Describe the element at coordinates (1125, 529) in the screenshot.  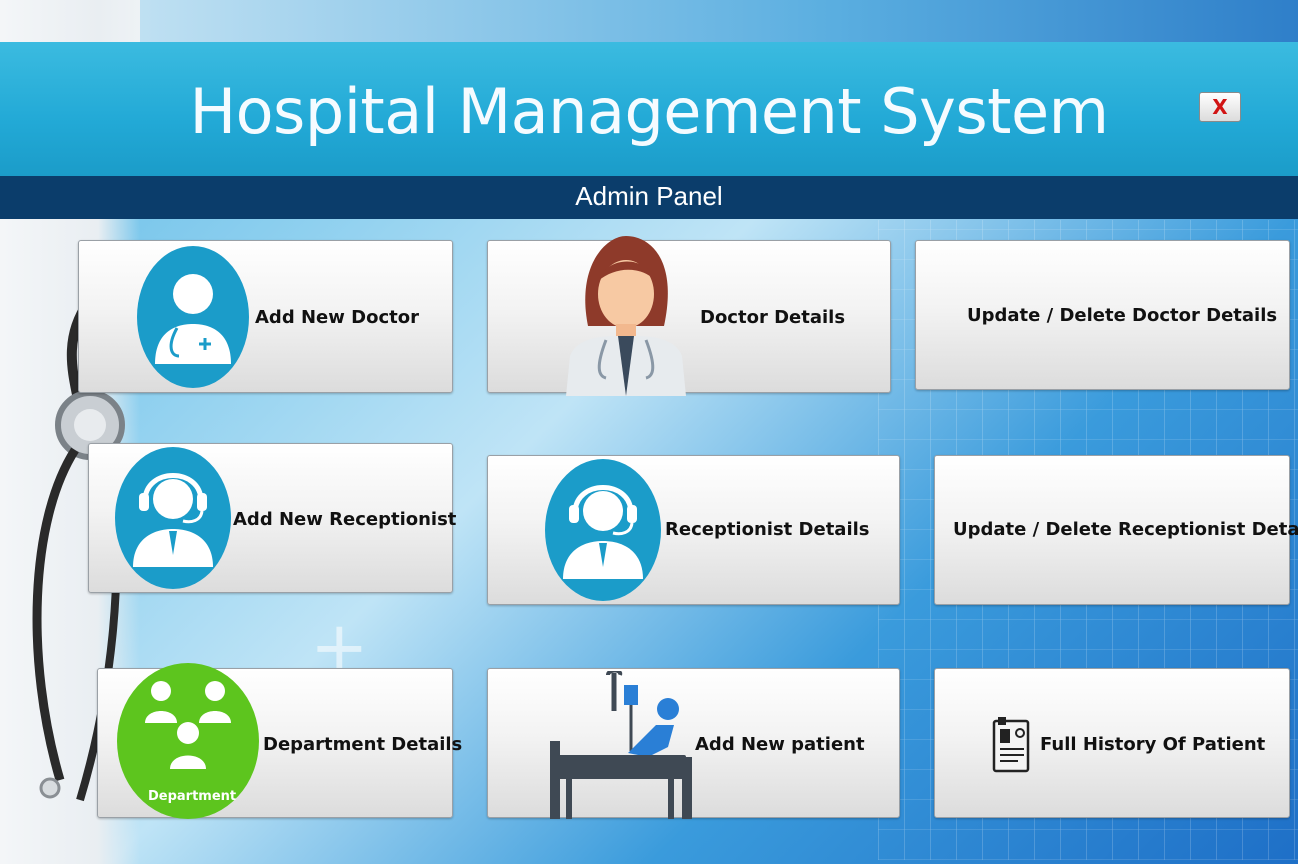
I see `update-delete-receptionist-label: Update / Delete Receptionist Details` at that location.